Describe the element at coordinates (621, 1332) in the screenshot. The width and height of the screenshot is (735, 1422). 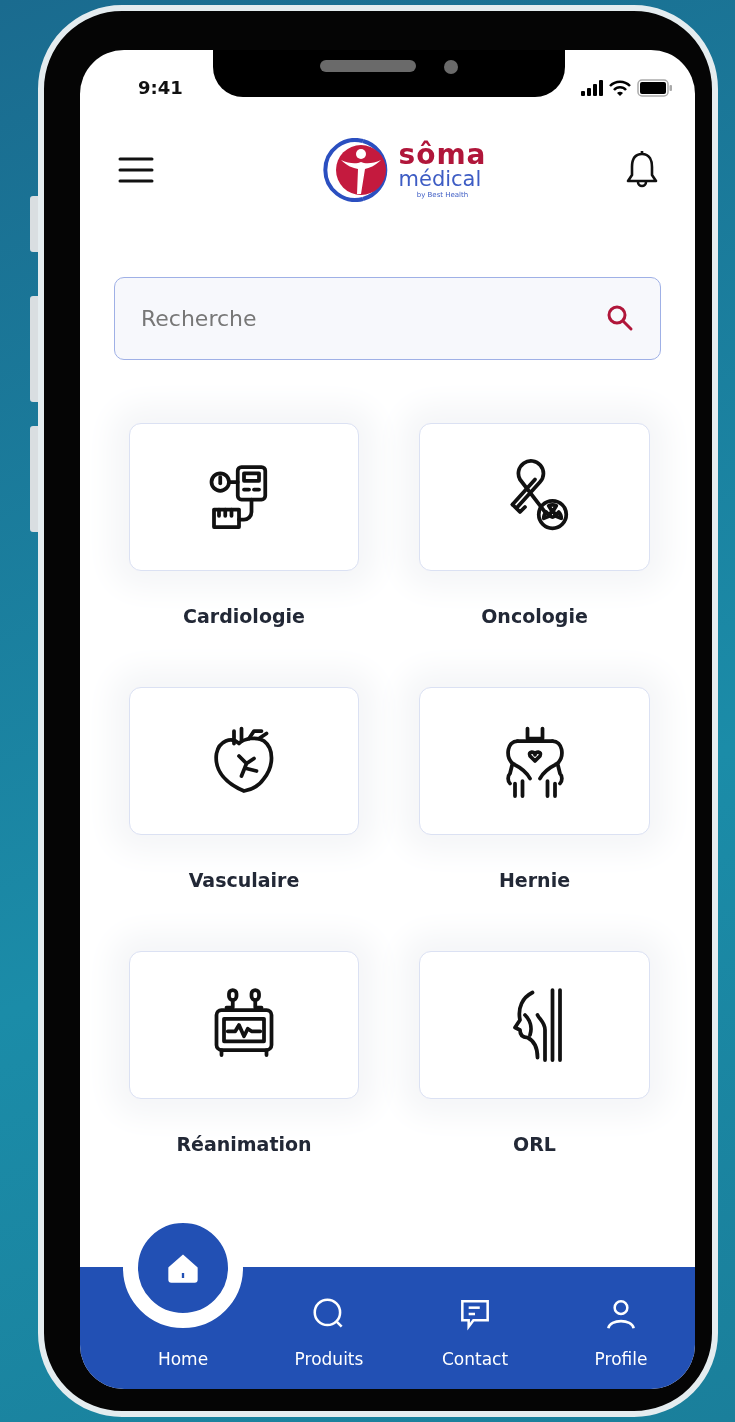
I see `nav-tab: Profile` at that location.